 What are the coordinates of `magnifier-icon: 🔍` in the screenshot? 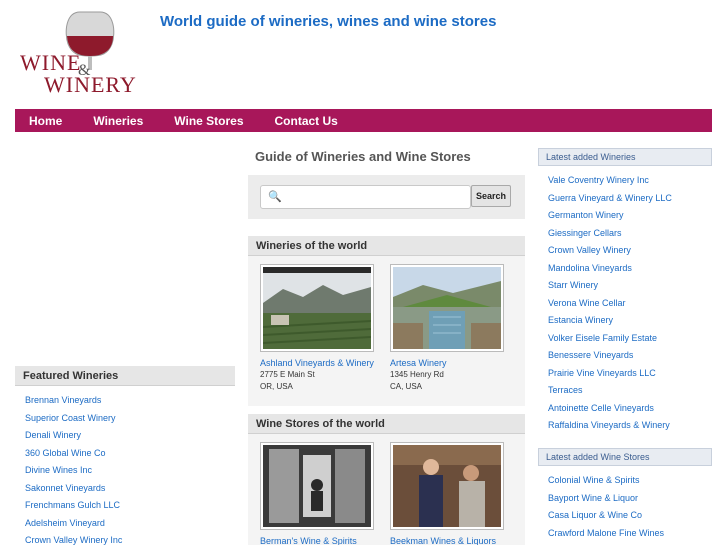 It's located at (275, 197).